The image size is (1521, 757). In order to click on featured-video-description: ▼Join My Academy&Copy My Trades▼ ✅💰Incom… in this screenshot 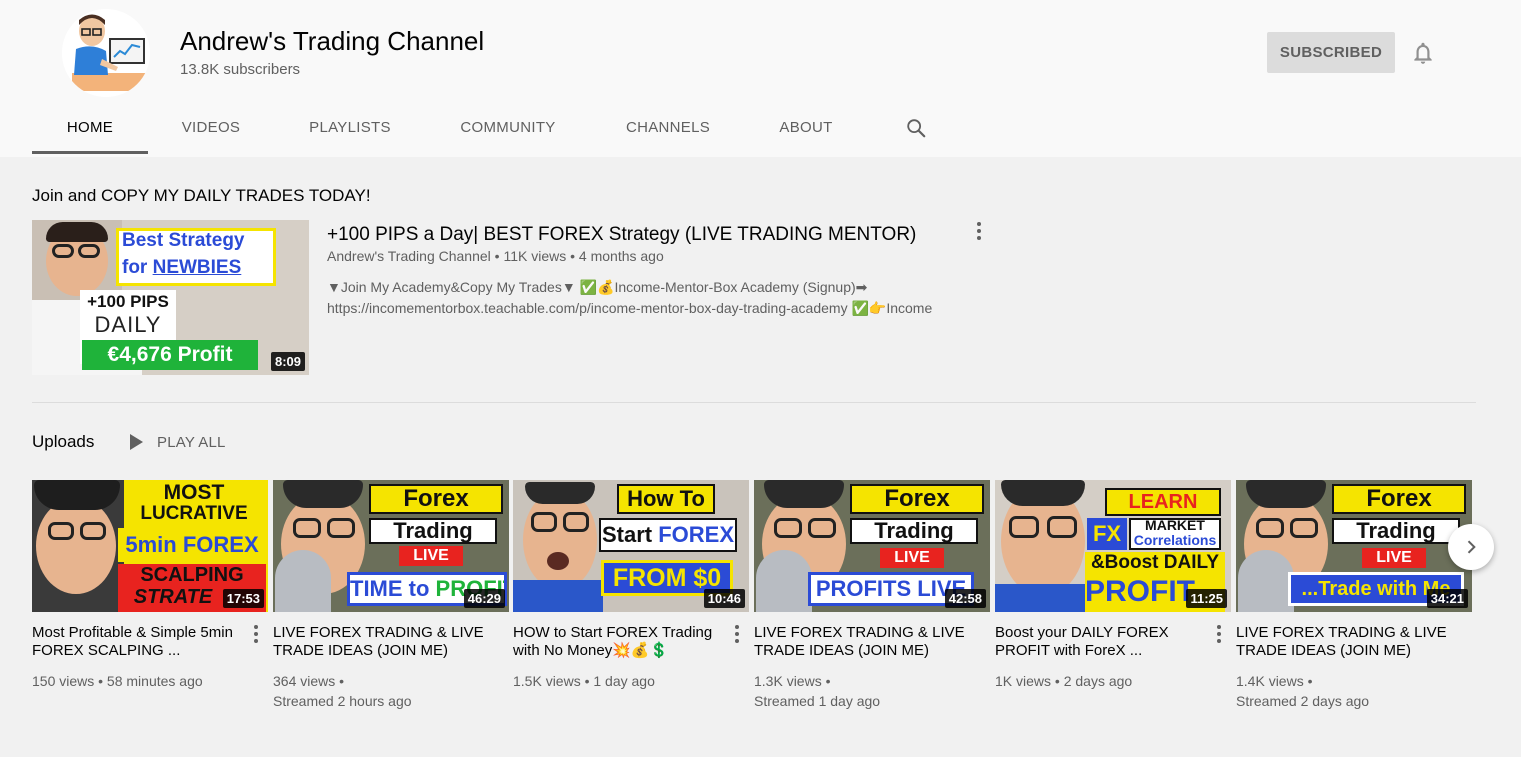, I will do `click(667, 298)`.